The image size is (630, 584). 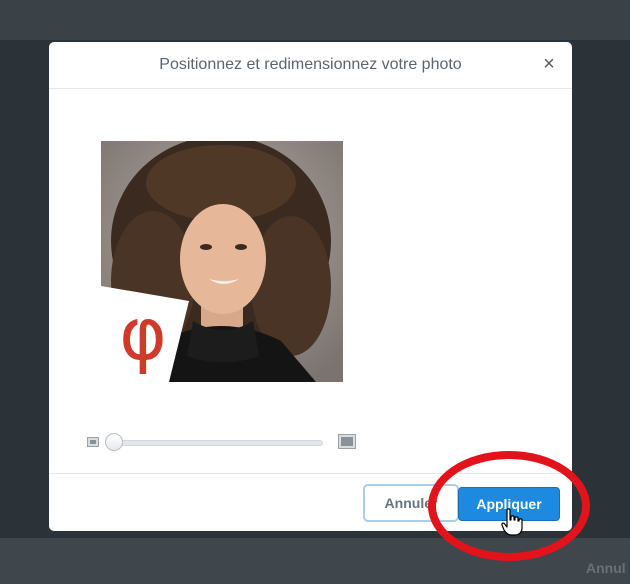 I want to click on zoom-slider, so click(x=222, y=443).